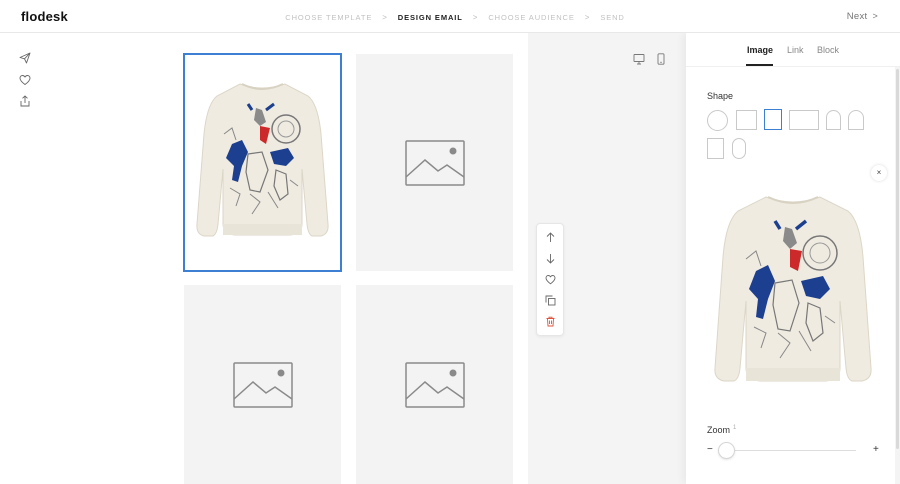  Describe the element at coordinates (856, 120) in the screenshot. I see `shape-arch-wide` at that location.